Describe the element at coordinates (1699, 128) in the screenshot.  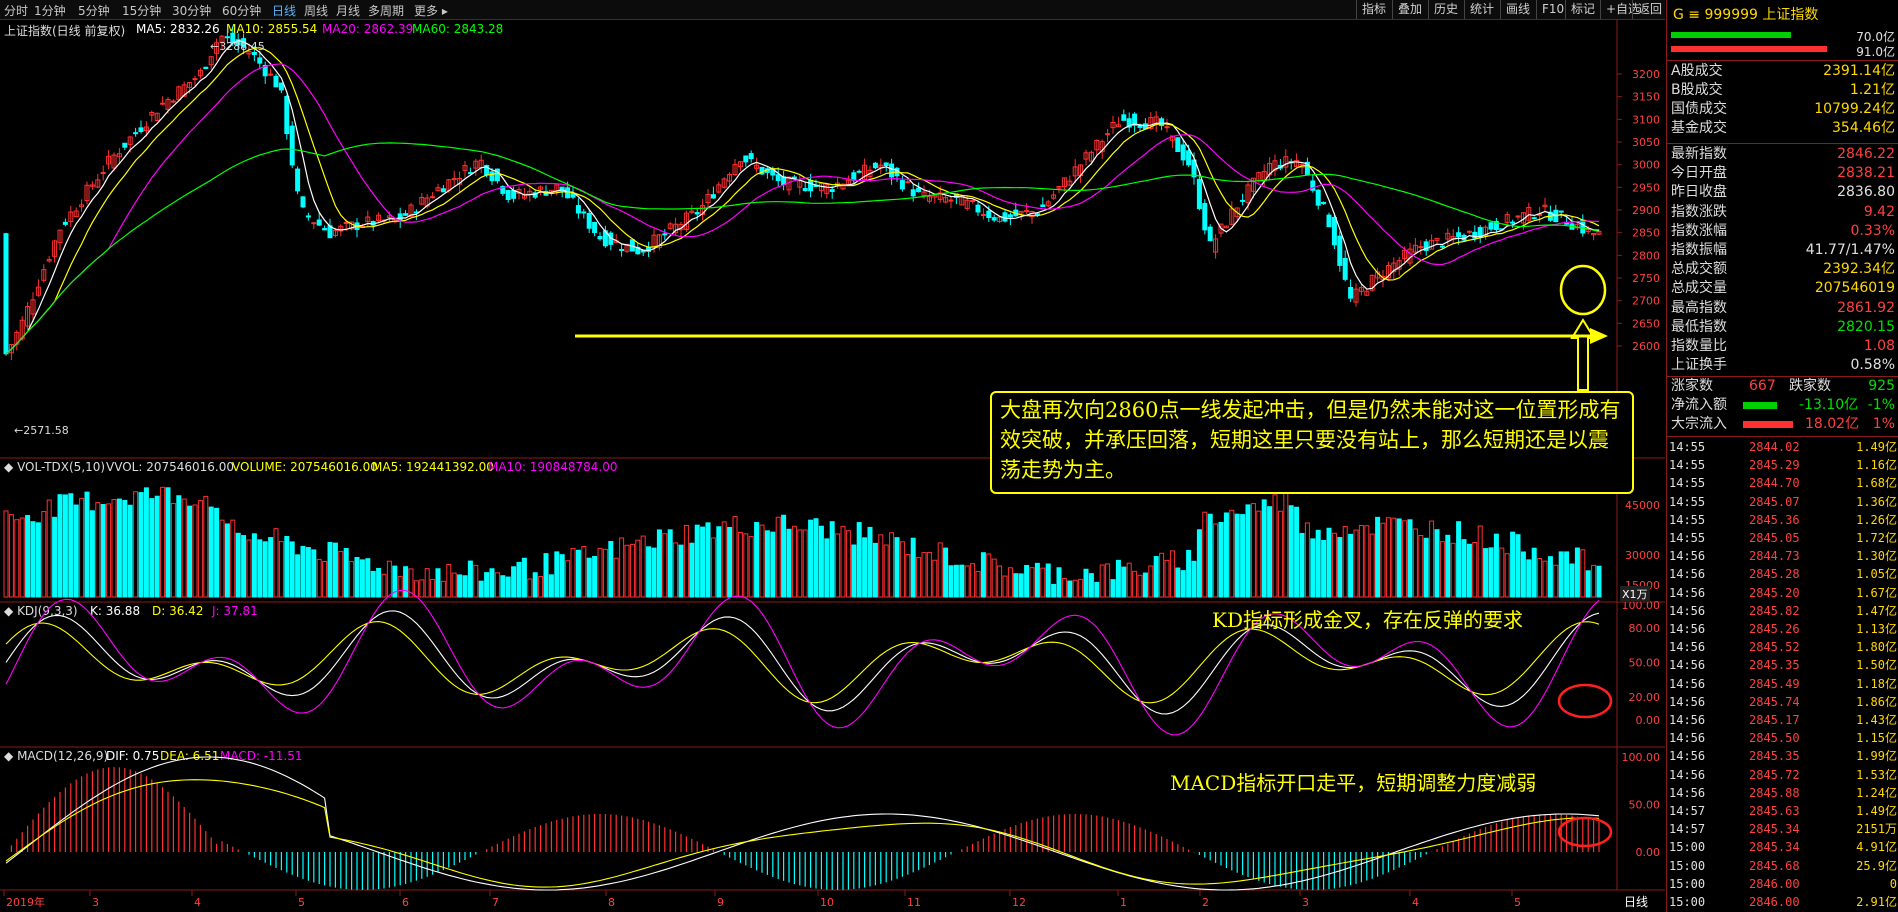
I see `turnover-label: 基金成交` at that location.